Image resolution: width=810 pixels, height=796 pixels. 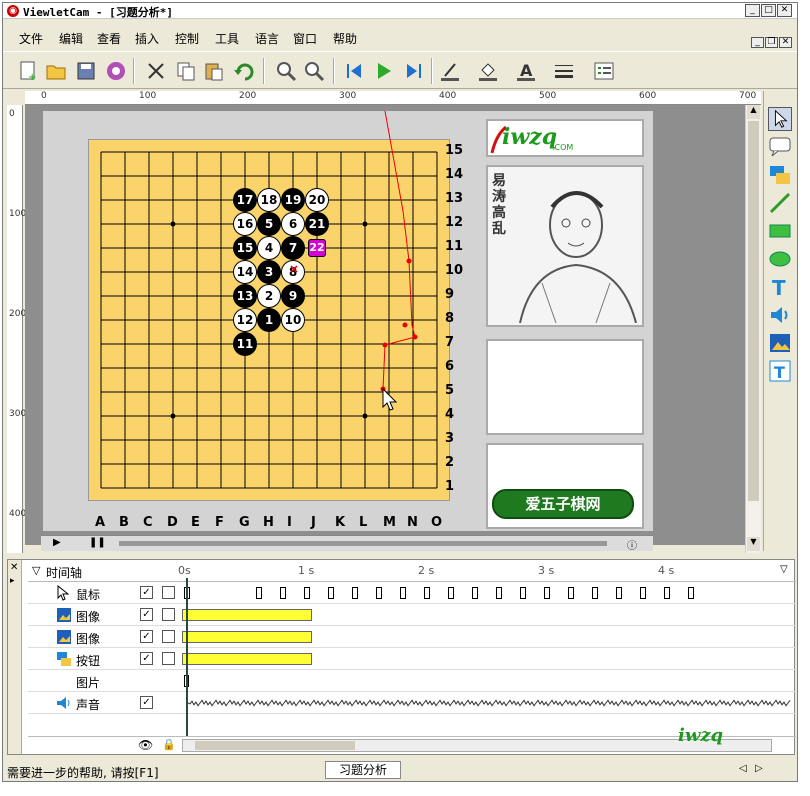 What do you see at coordinates (412, 659) in the screenshot?
I see `timeline-row-button: 按钮 ✓` at bounding box center [412, 659].